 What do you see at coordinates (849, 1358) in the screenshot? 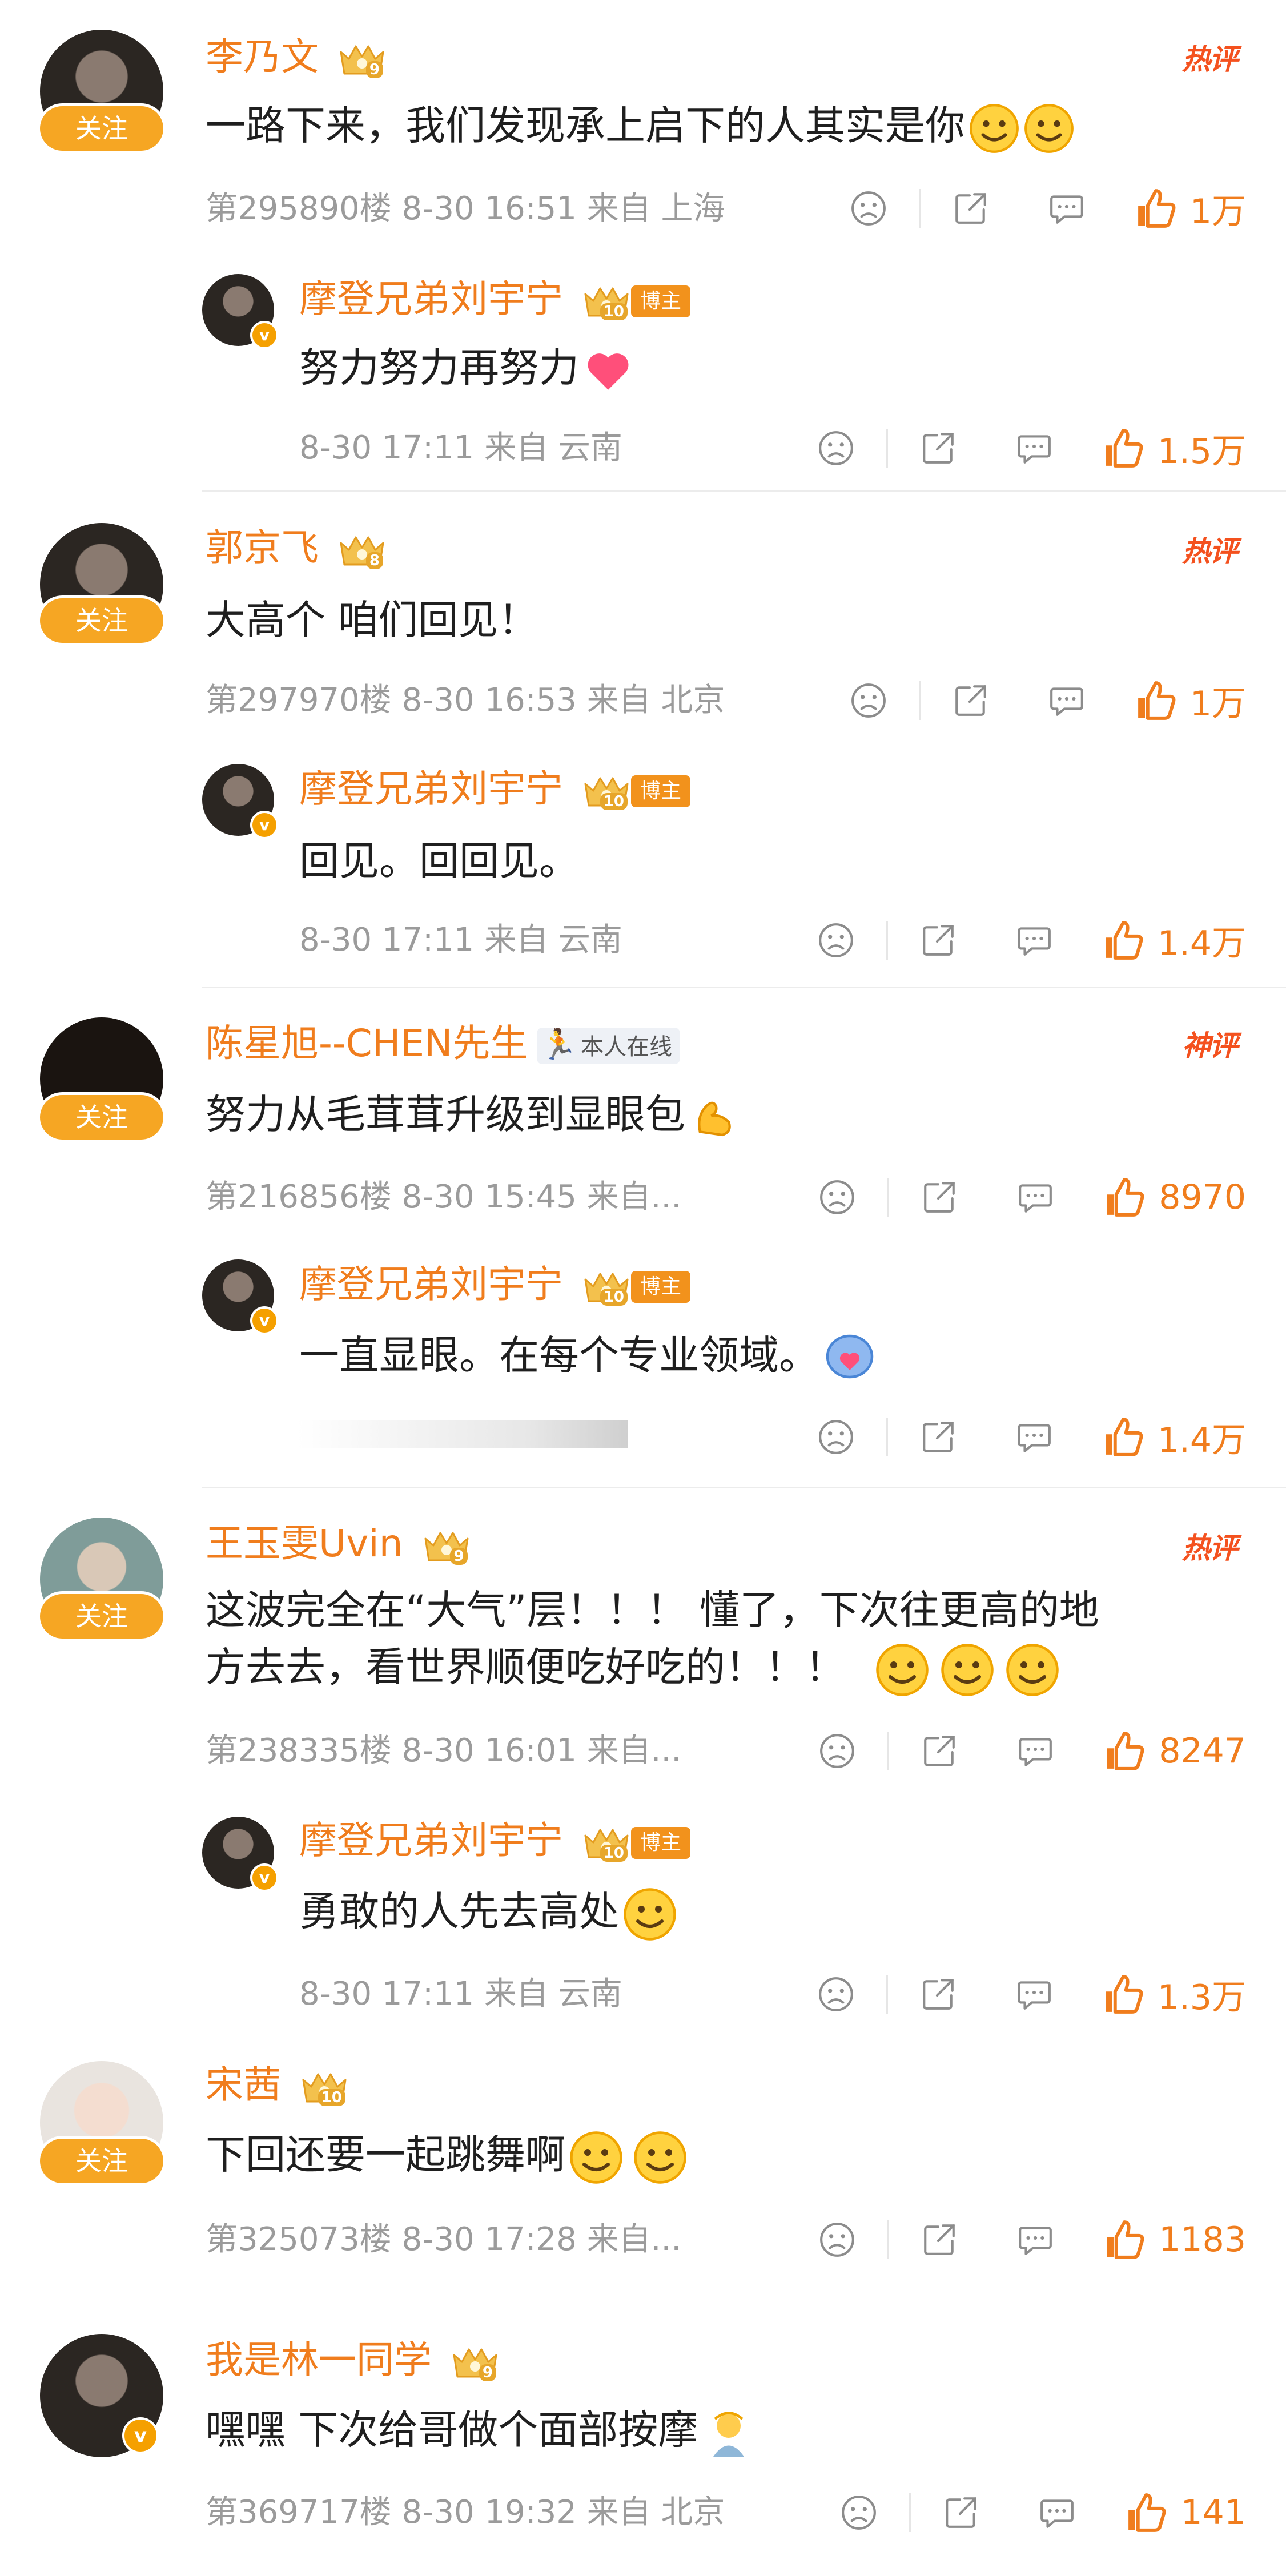
I see `heart-bubble-emoji-icon` at bounding box center [849, 1358].